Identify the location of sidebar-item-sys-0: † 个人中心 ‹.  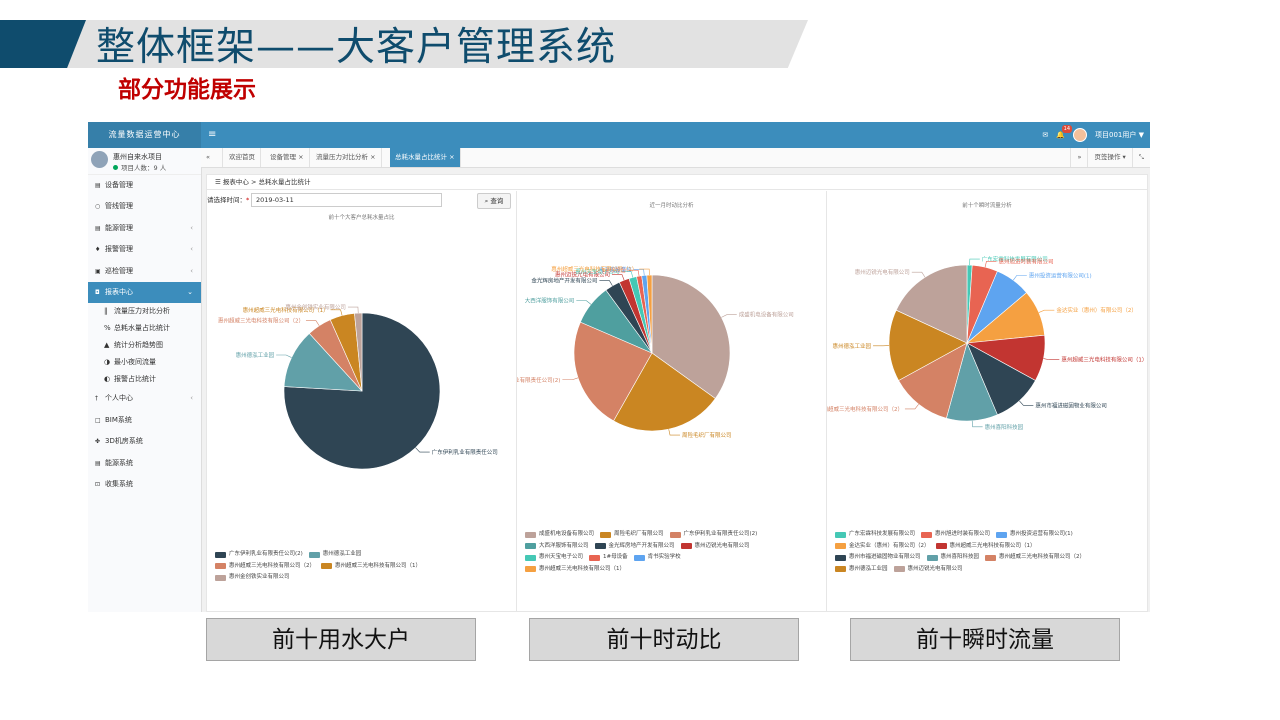
(144, 398).